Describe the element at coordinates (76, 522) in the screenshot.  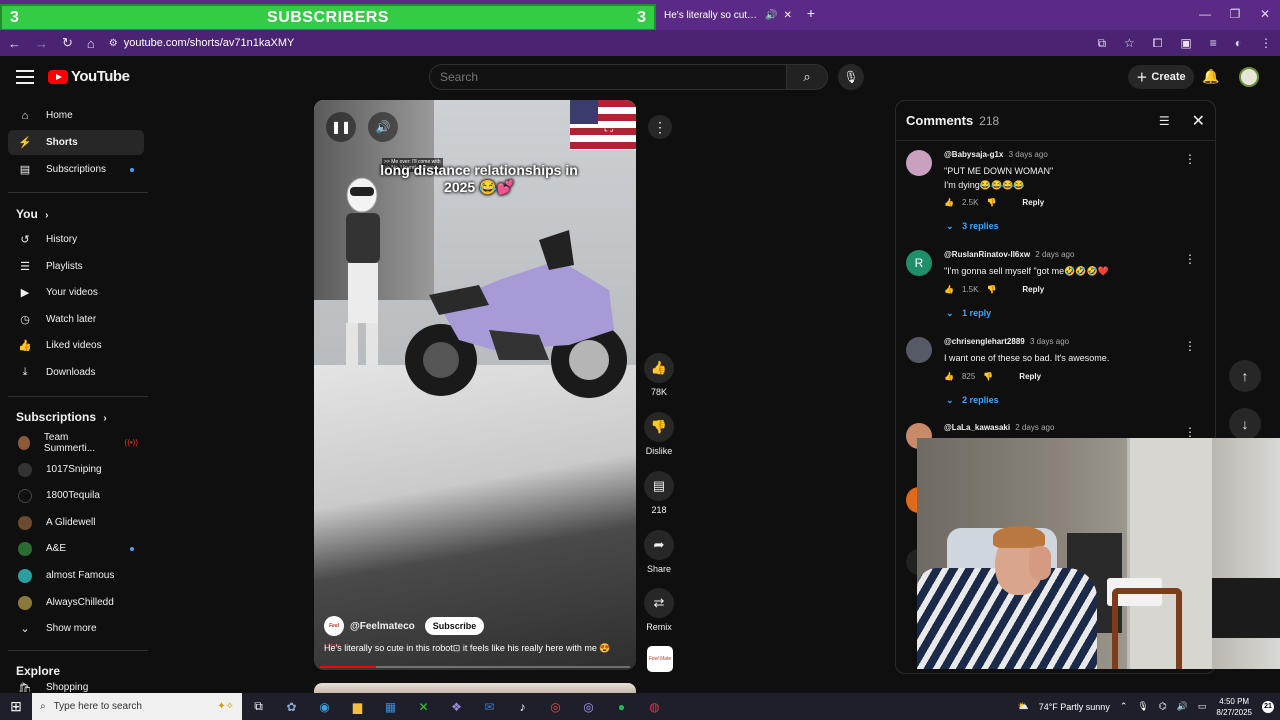
I see `sidebar-channel-item: A Glidewell` at that location.